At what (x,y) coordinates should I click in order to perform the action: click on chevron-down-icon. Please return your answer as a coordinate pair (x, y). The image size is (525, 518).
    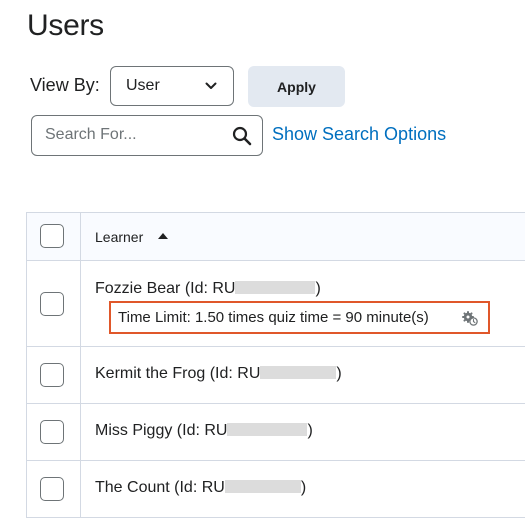
    Looking at the image, I should click on (211, 85).